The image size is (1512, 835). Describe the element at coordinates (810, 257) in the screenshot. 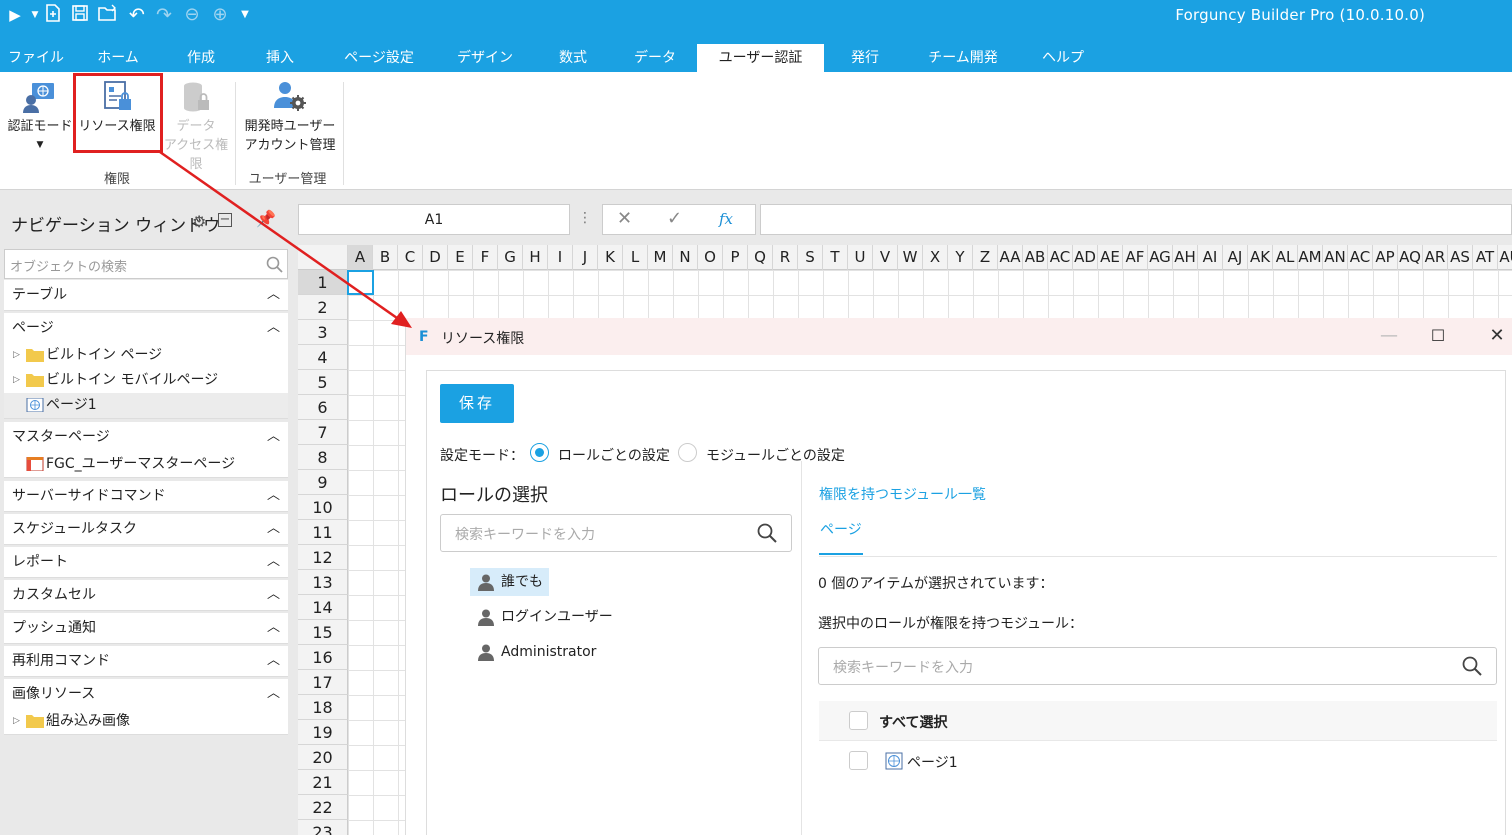

I see `column-header: S` at that location.